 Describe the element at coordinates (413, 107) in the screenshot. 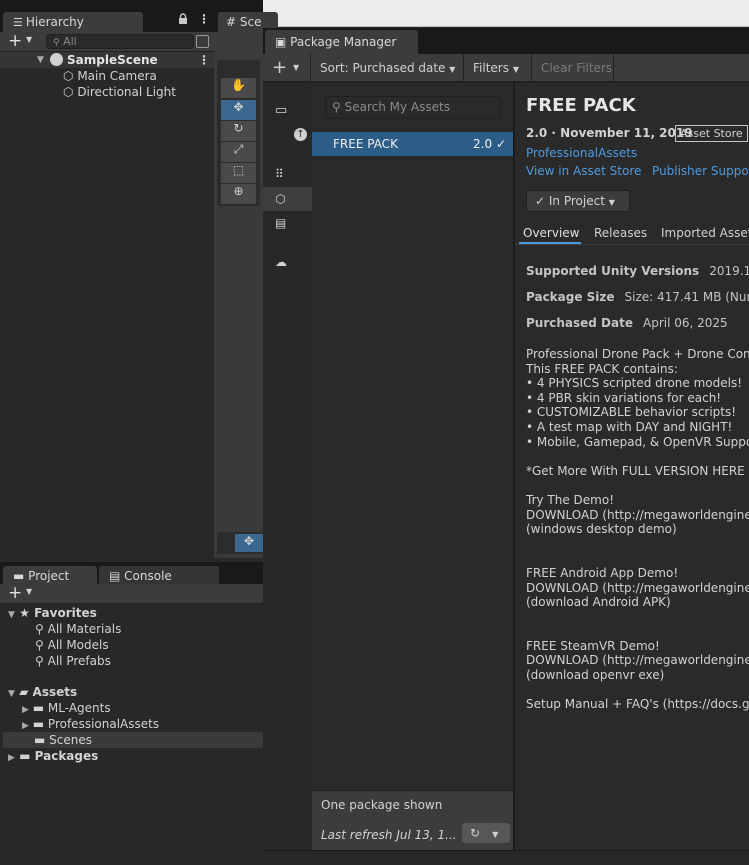

I see `search-my-assets-input: ⚲ Search My Assets` at that location.